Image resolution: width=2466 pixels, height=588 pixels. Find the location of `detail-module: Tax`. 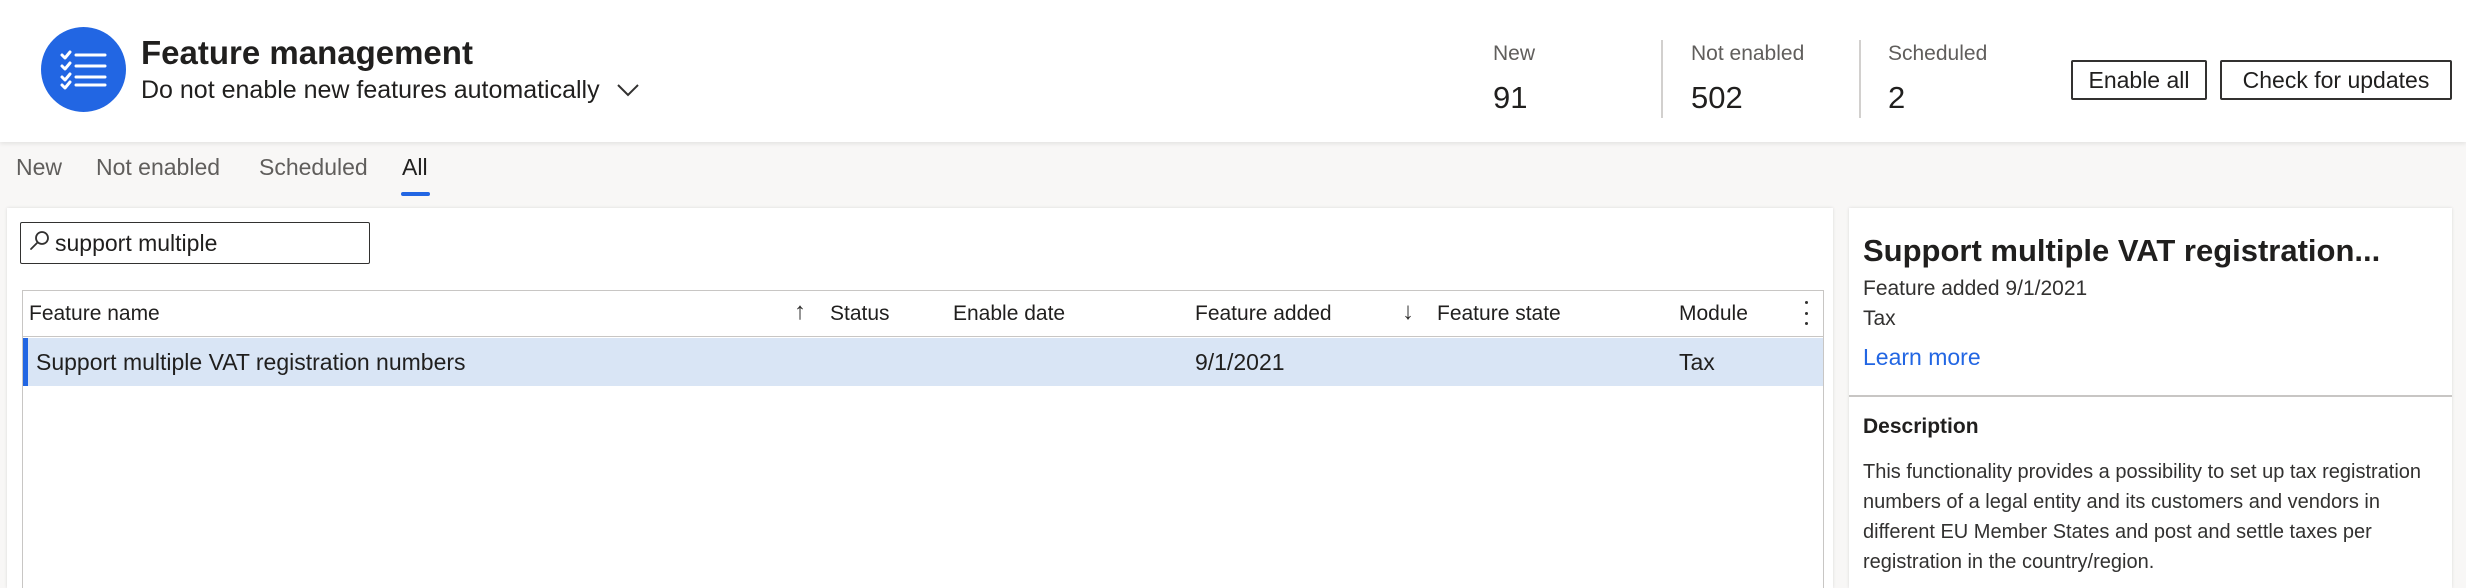

detail-module: Tax is located at coordinates (1879, 318).